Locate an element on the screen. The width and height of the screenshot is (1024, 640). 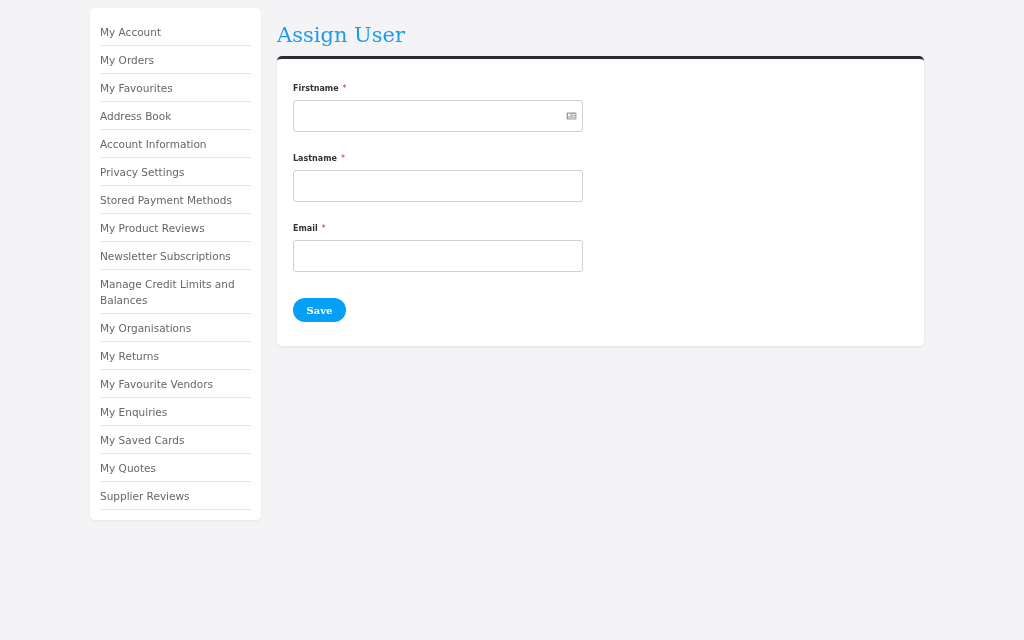
contact-card-icon is located at coordinates (571, 116).